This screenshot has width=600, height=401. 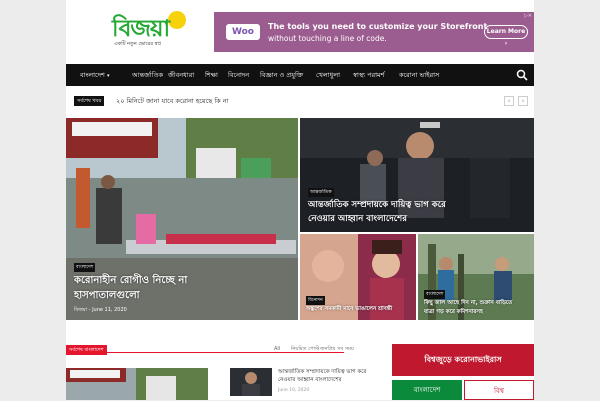 I want to click on category-badge: বিনোদন, so click(x=315, y=300).